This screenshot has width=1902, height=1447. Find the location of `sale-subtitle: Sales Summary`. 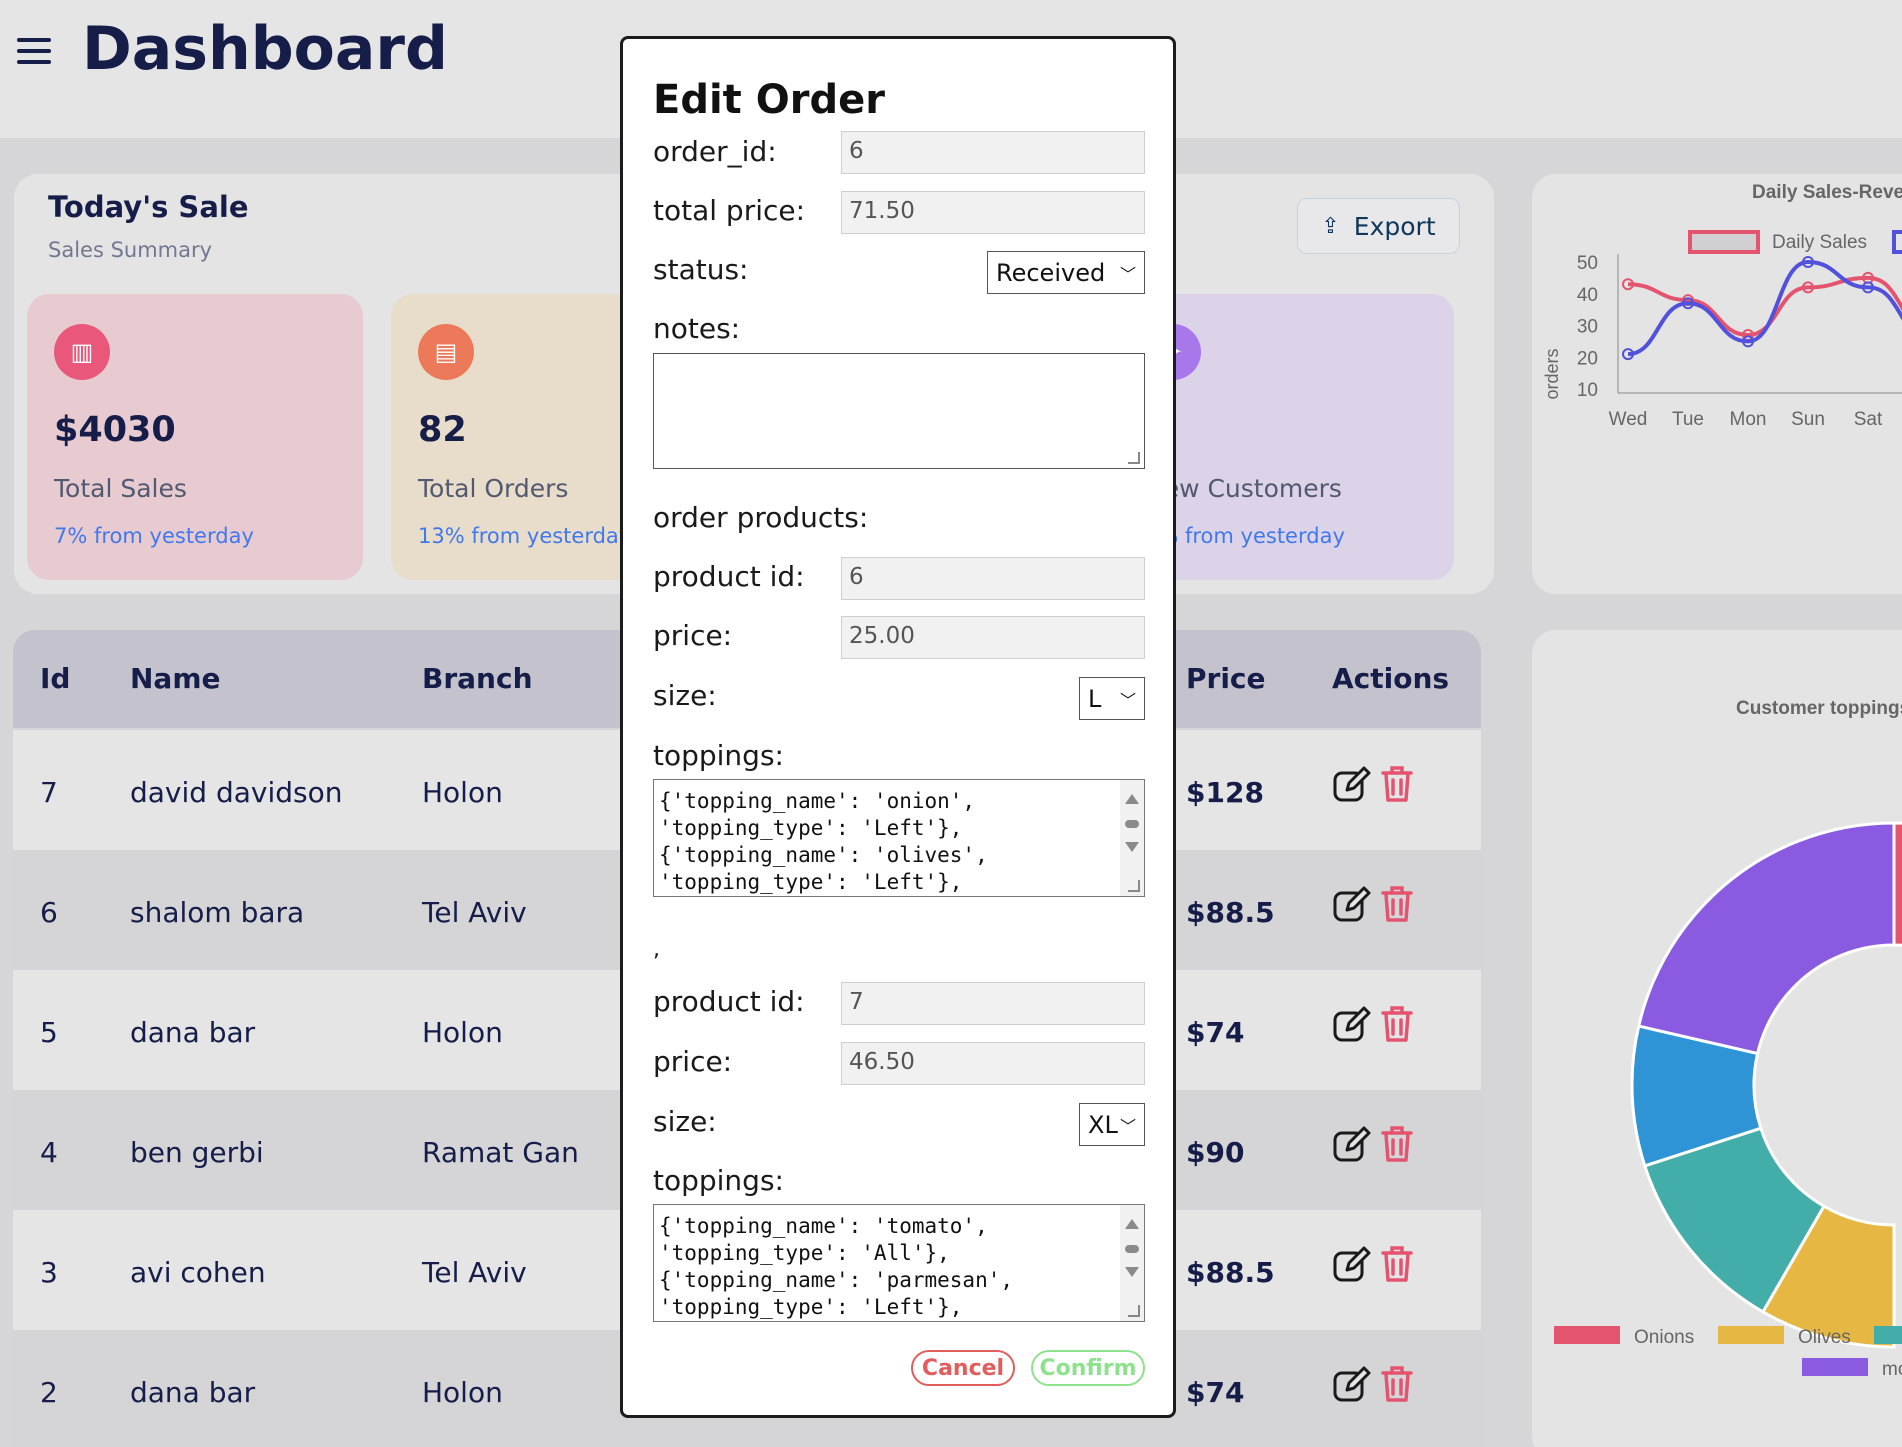

sale-subtitle: Sales Summary is located at coordinates (130, 250).